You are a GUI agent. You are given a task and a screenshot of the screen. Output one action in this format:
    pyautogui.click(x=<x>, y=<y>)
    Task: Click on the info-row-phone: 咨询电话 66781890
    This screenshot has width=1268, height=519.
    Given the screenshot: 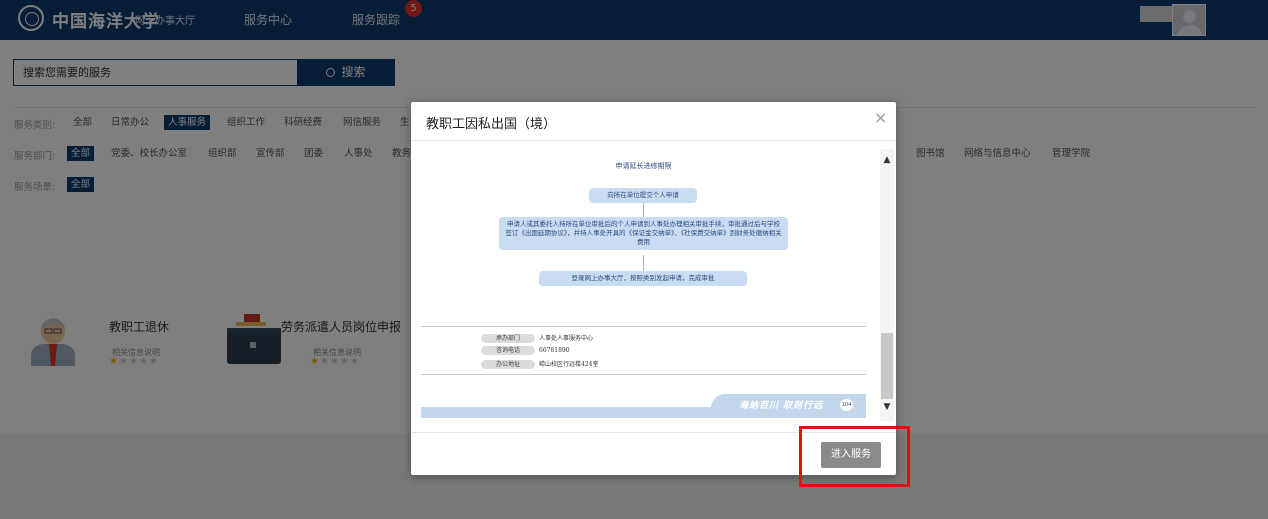 What is the action you would take?
    pyautogui.click(x=525, y=351)
    